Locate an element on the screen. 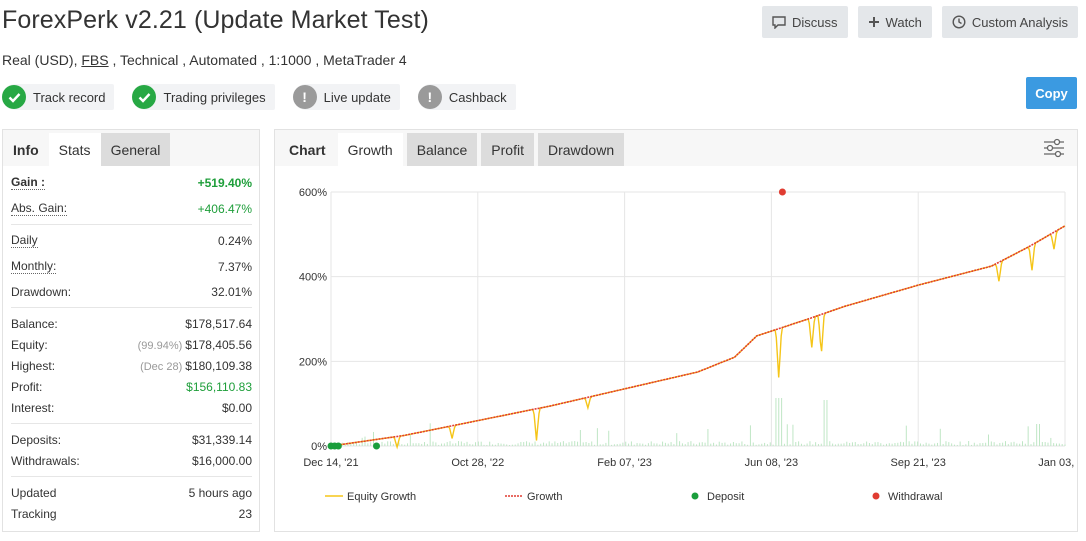 This screenshot has width=1086, height=541. stat-value: $178,405.56 is located at coordinates (218, 344).